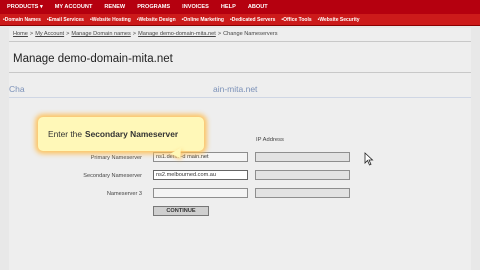 Image resolution: width=480 pixels, height=270 pixels. What do you see at coordinates (24, 7) in the screenshot?
I see `nav-products: PRODUCTS ▾` at bounding box center [24, 7].